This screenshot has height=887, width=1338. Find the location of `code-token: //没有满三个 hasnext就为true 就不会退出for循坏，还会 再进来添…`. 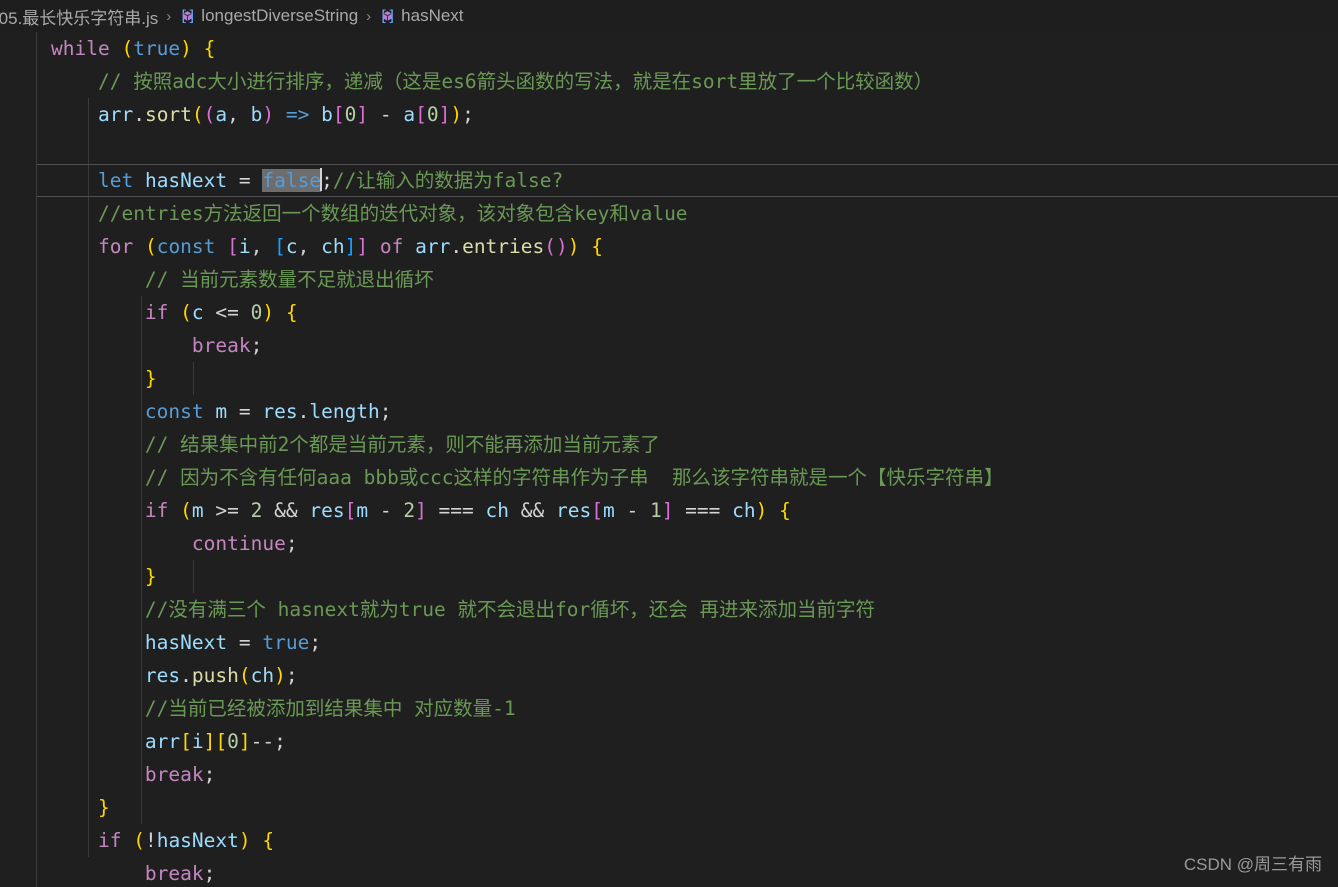

code-token: //没有满三个 hasnext就为true 就不会退出for循坏，还会 再进来添… is located at coordinates (509, 609).